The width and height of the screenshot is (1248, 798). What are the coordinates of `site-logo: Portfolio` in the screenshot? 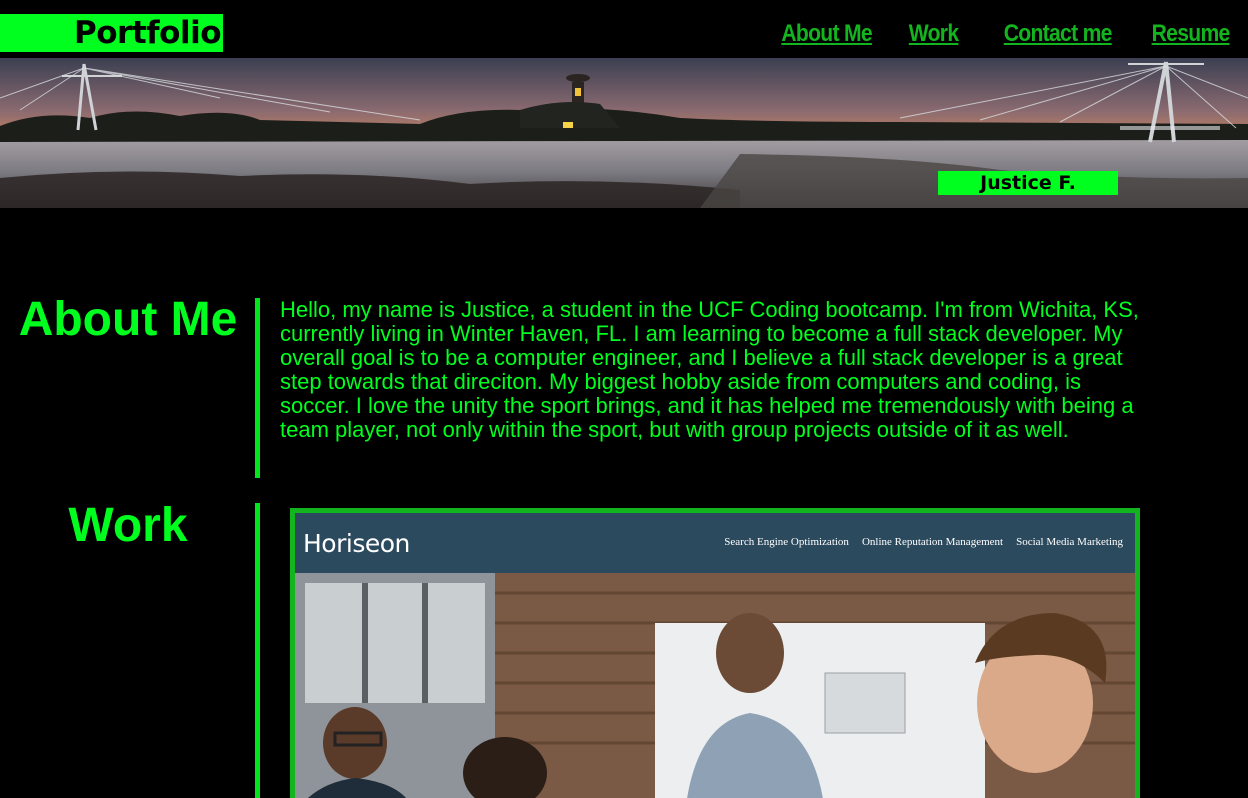 It's located at (111, 33).